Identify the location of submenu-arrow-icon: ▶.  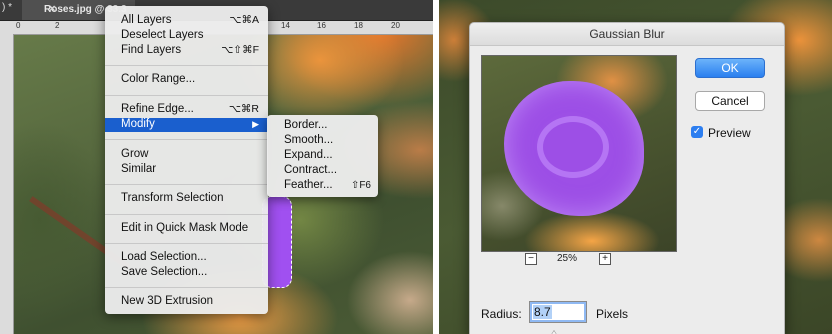
(255, 124).